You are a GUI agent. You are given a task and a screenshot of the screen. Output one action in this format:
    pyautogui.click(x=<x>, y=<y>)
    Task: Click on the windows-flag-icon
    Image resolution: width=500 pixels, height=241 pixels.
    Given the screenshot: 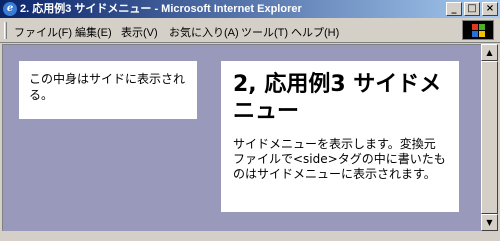 What is the action you would take?
    pyautogui.click(x=479, y=30)
    